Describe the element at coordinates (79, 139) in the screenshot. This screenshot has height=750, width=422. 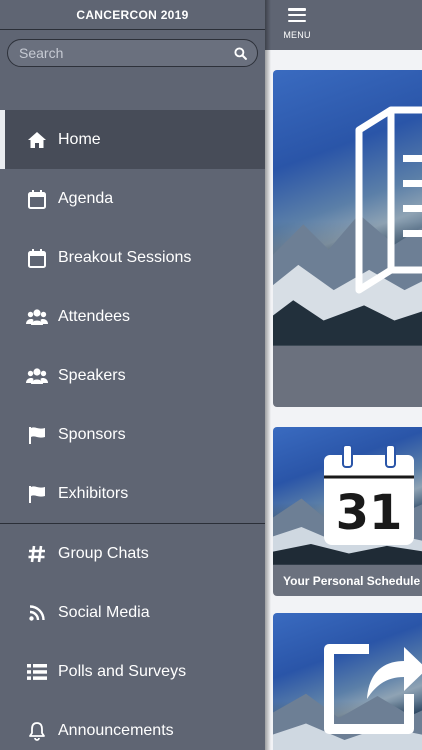
I see `sidebar-item-label: Home` at that location.